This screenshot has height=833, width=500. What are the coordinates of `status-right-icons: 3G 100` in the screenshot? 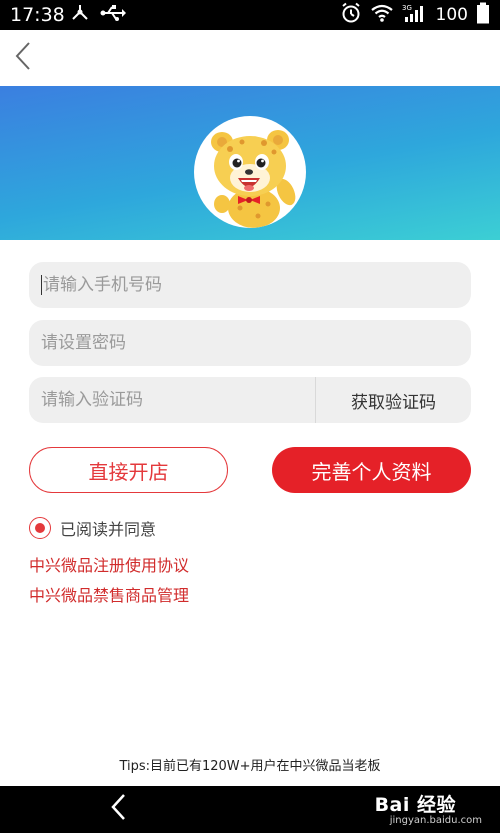 It's located at (415, 15).